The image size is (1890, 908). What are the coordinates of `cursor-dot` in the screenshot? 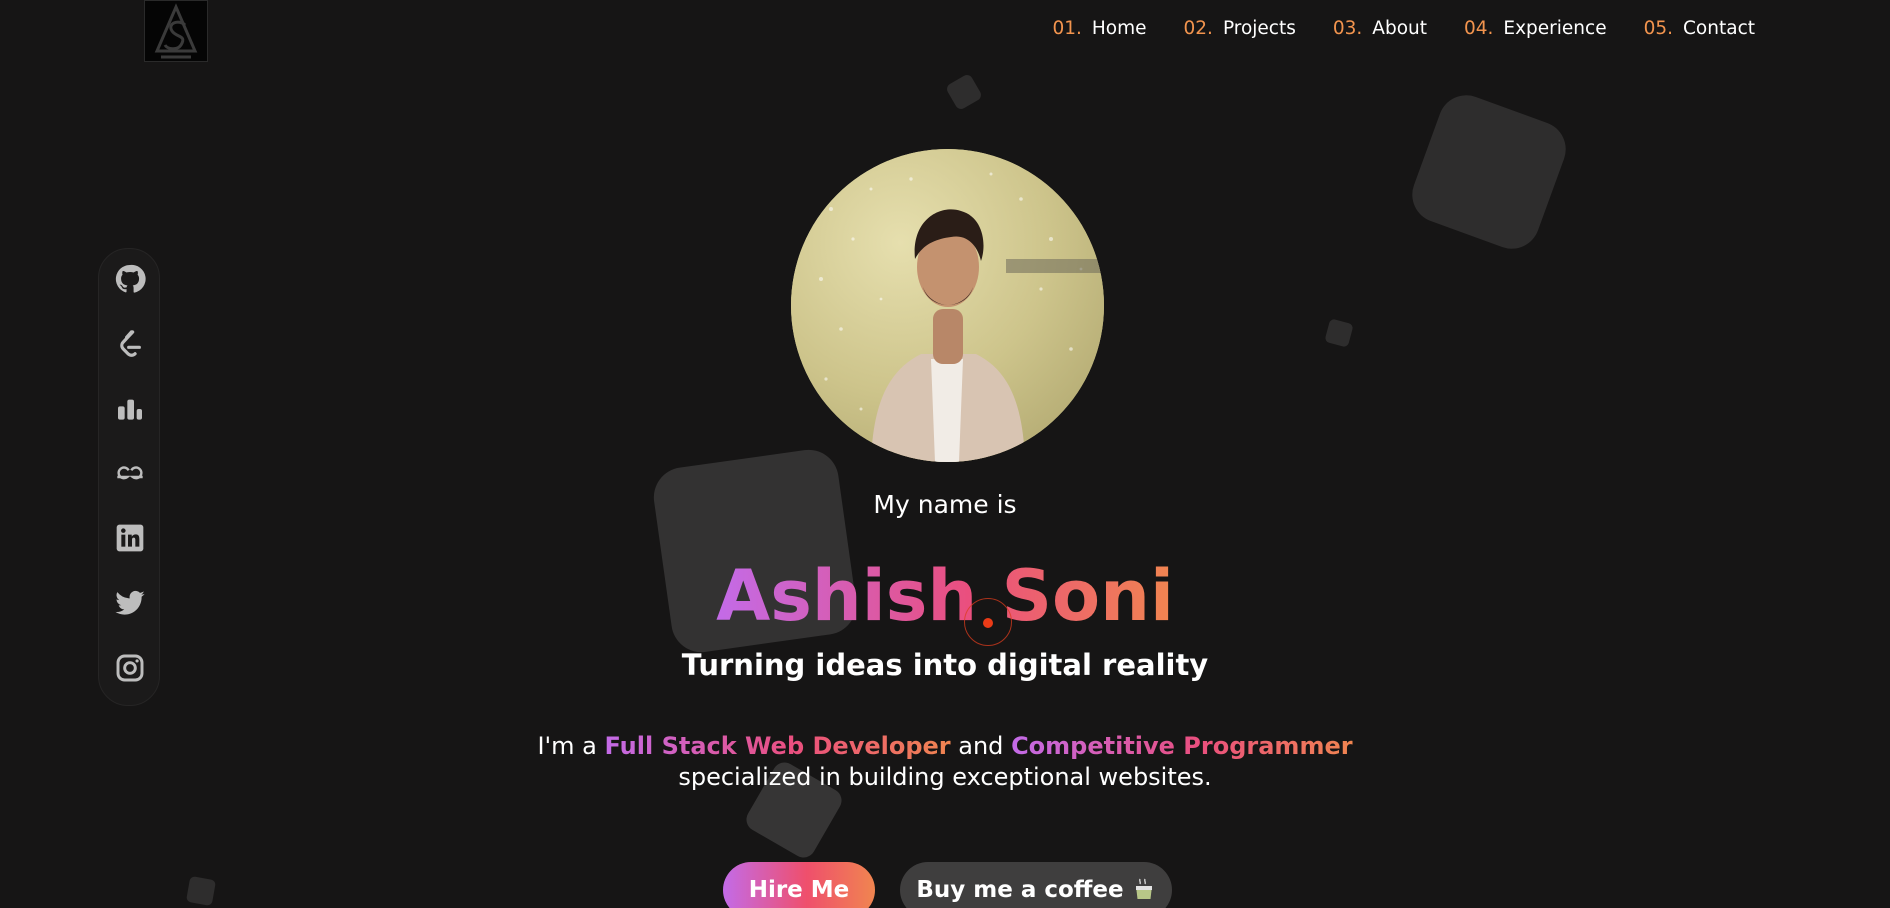 It's located at (988, 623).